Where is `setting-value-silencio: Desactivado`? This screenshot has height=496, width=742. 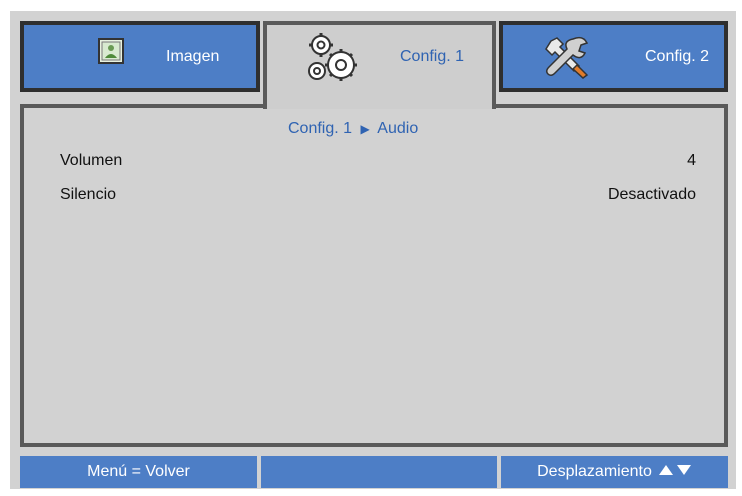
setting-value-silencio: Desactivado is located at coordinates (652, 195).